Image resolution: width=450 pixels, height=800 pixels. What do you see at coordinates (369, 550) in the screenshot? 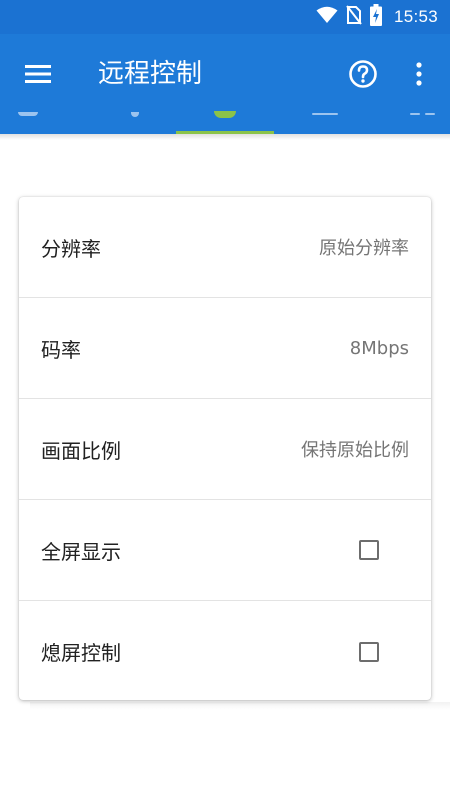
I see `fullscreen-checkbox` at bounding box center [369, 550].